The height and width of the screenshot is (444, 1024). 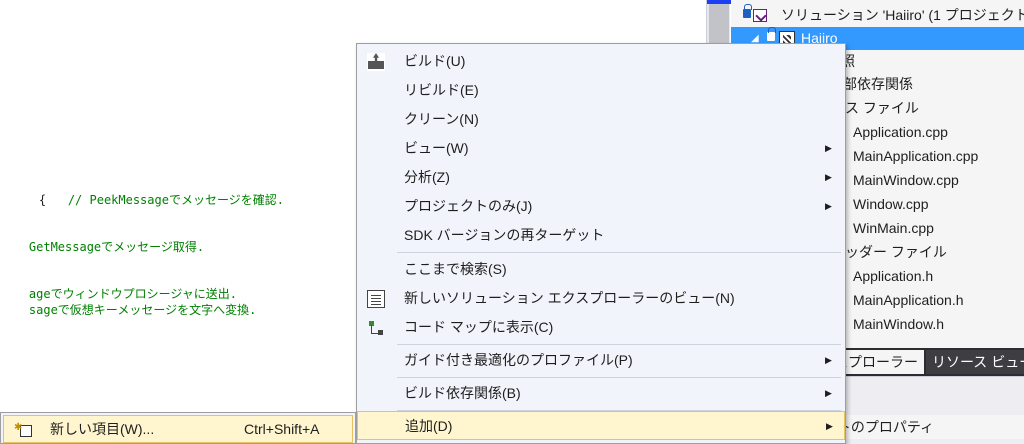 I want to click on menu-item-label: 分析(Z), so click(x=427, y=177).